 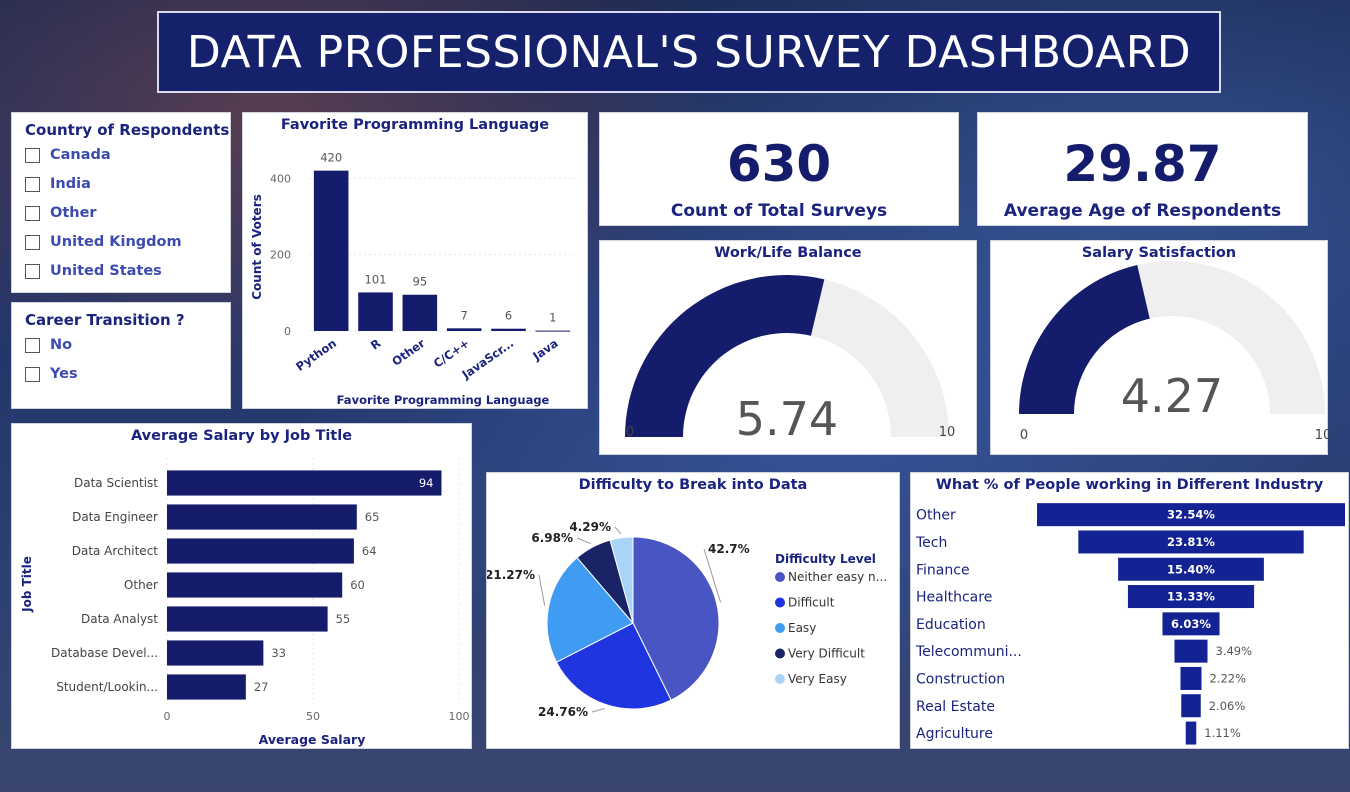 I want to click on pie-data-label: 6.98%, so click(x=552, y=538).